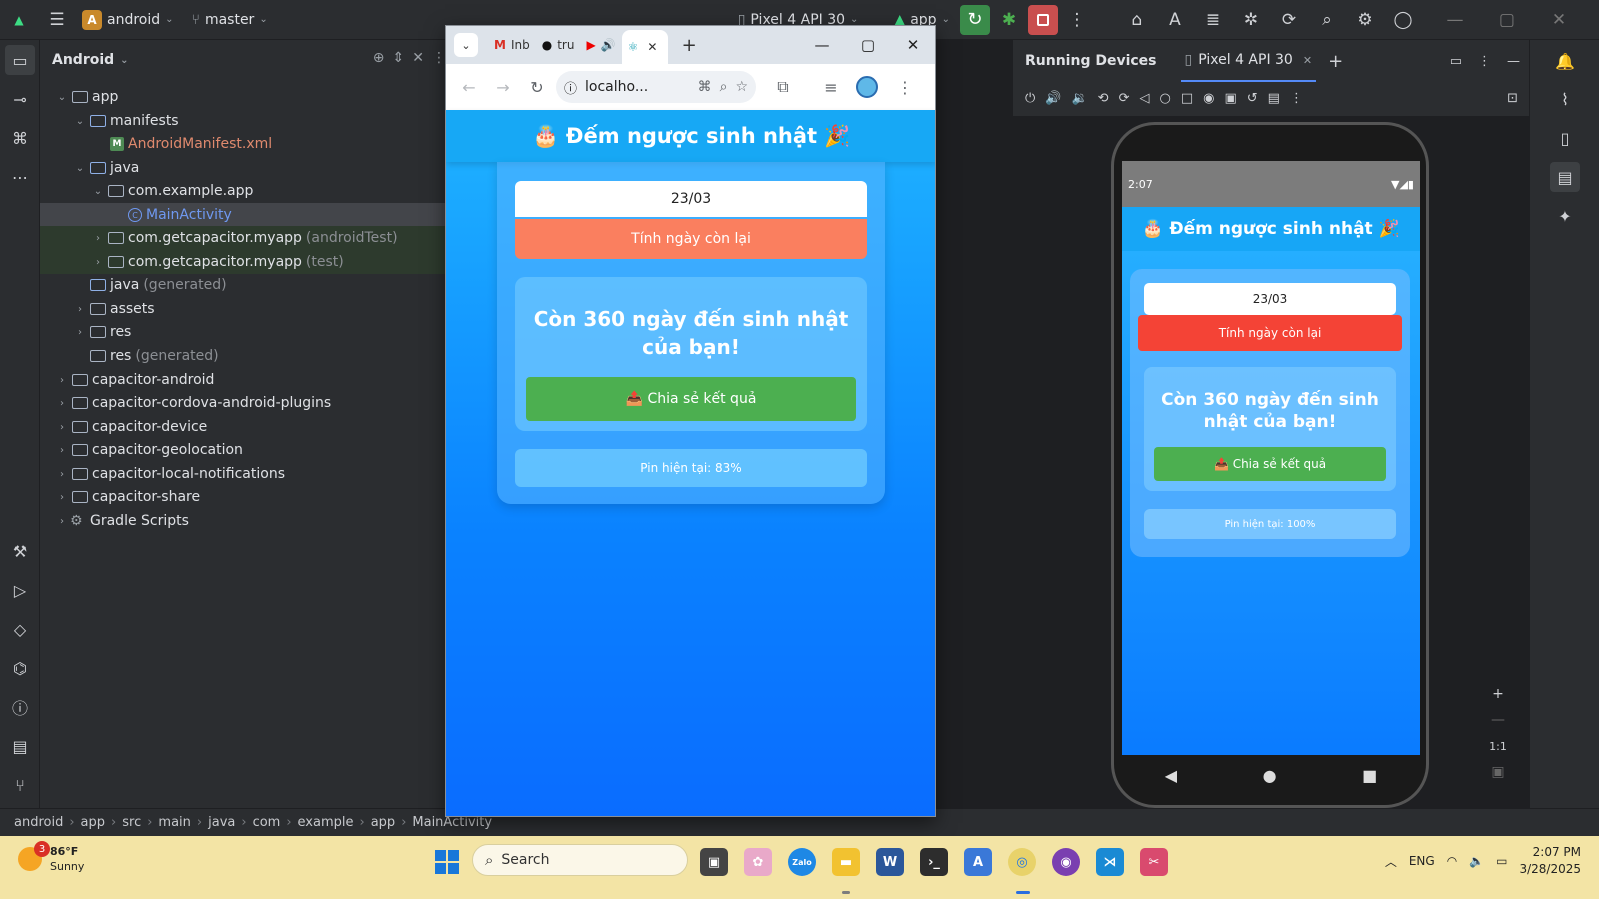  I want to click on reset-icon: ↺, so click(1252, 98).